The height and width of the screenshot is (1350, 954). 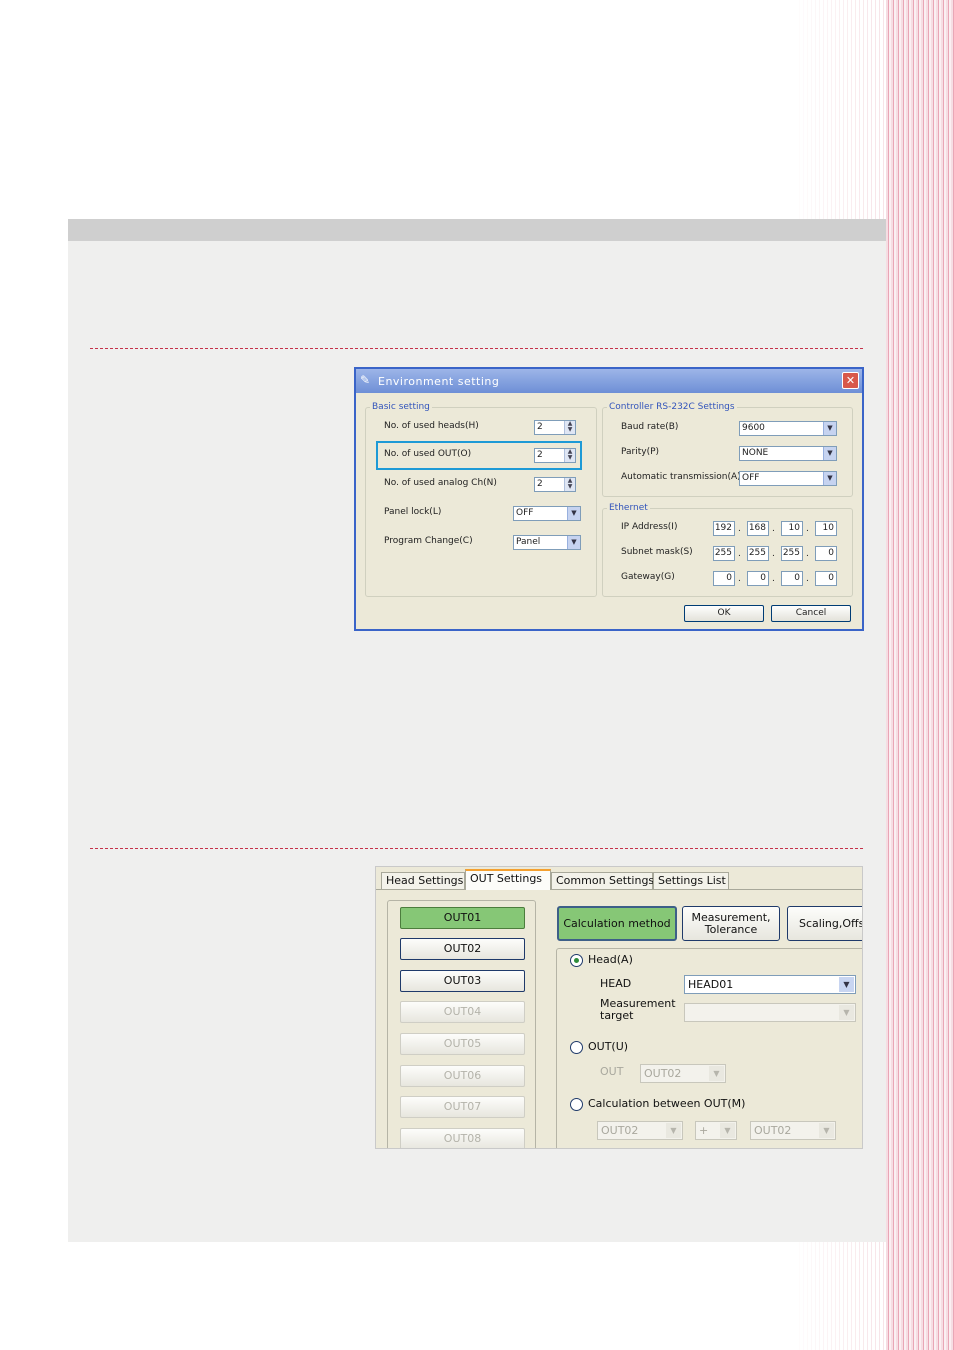 What do you see at coordinates (555, 455) in the screenshot?
I see `out-count-spinner: 2 ▲ ▼` at bounding box center [555, 455].